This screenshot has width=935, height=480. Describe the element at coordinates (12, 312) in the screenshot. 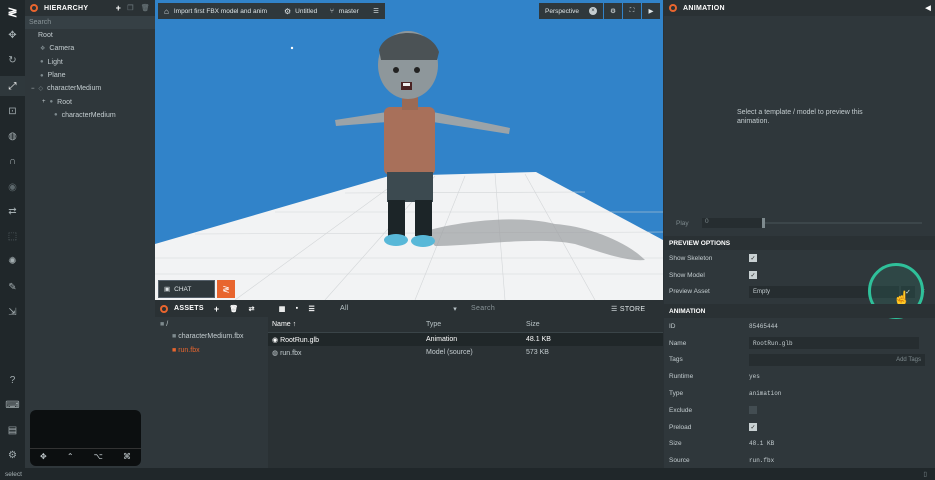

I see `publish-icon: ⇲` at that location.